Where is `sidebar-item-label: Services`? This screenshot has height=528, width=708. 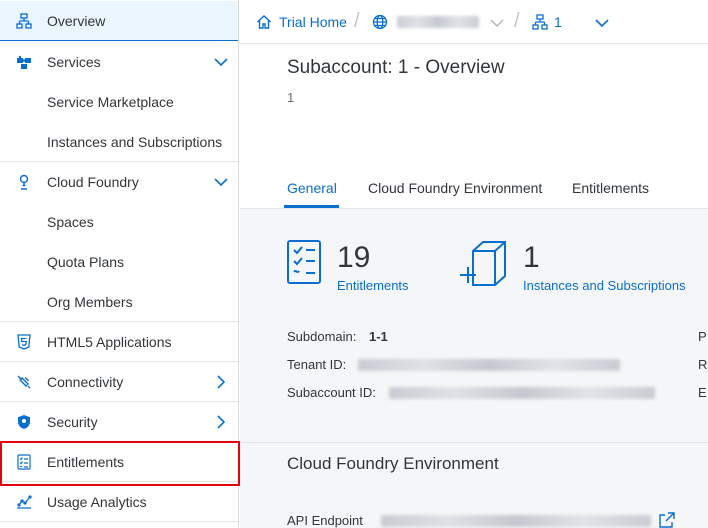 sidebar-item-label: Services is located at coordinates (74, 62).